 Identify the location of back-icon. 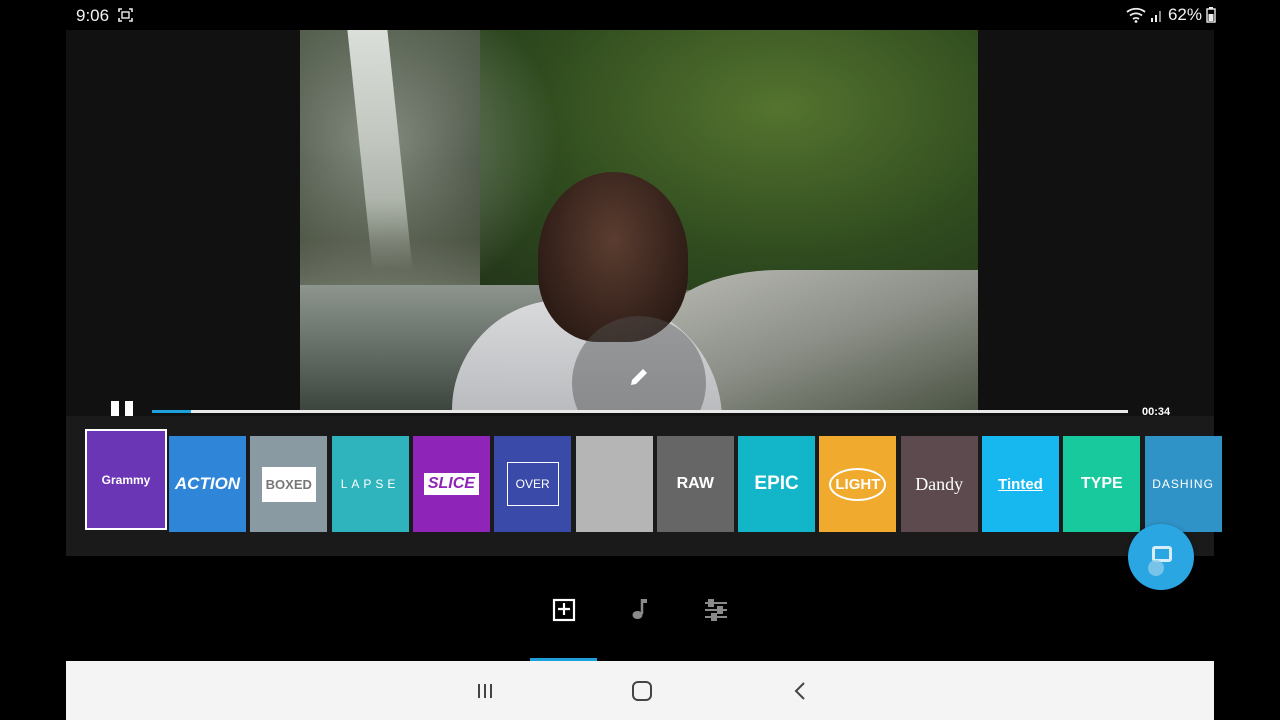
(800, 691).